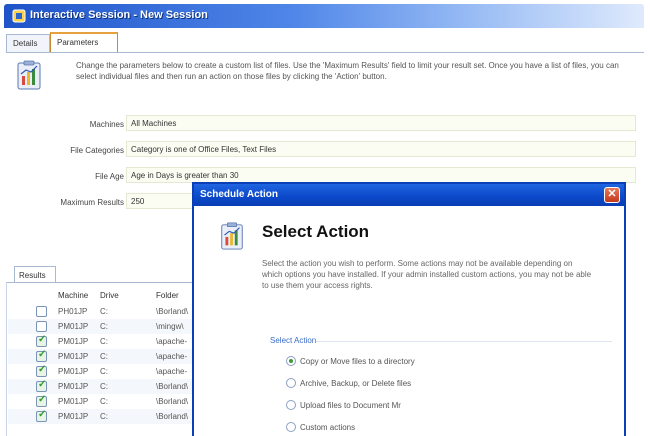 The height and width of the screenshot is (436, 650). Describe the element at coordinates (316, 231) in the screenshot. I see `dialog-heading: Select Action` at that location.